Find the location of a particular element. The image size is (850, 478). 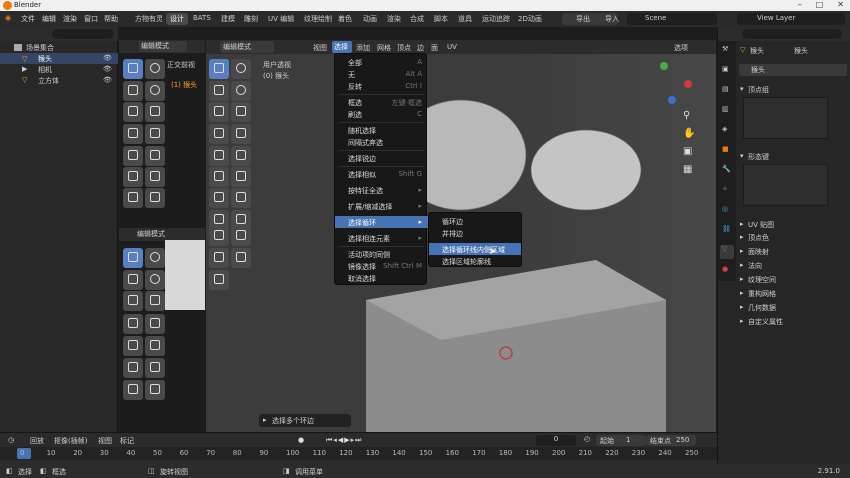

select-menu-item-side-of-active: 活动项的同侧 is located at coordinates (381, 254).